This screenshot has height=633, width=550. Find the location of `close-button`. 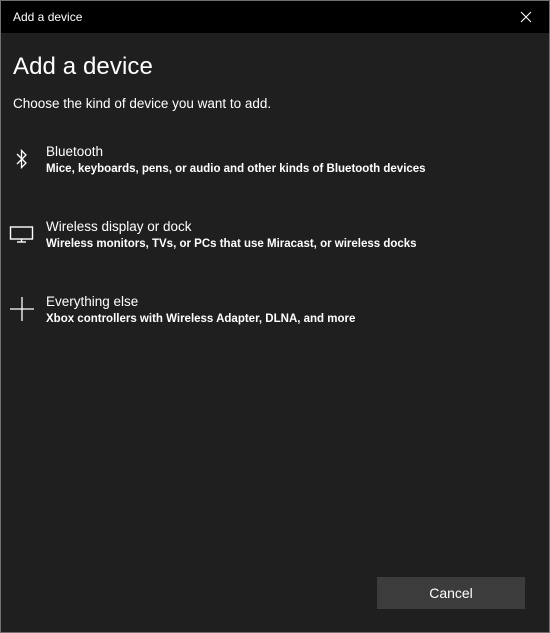

close-button is located at coordinates (526, 17).